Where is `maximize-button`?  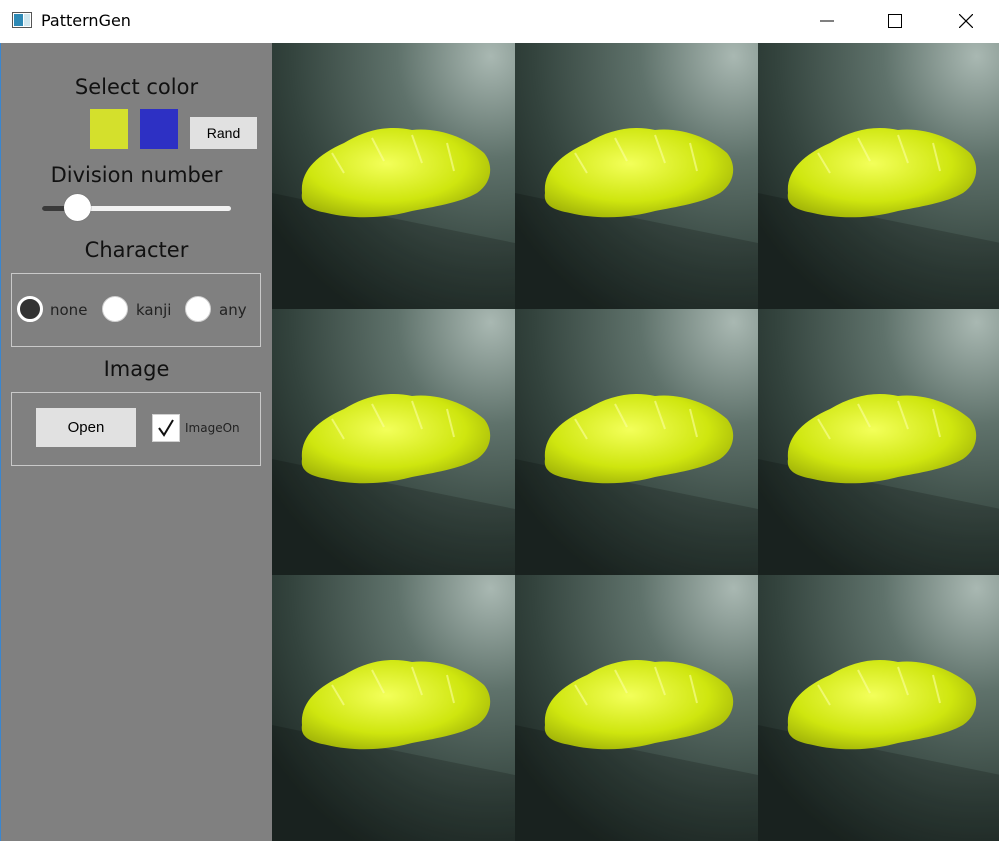 maximize-button is located at coordinates (895, 21).